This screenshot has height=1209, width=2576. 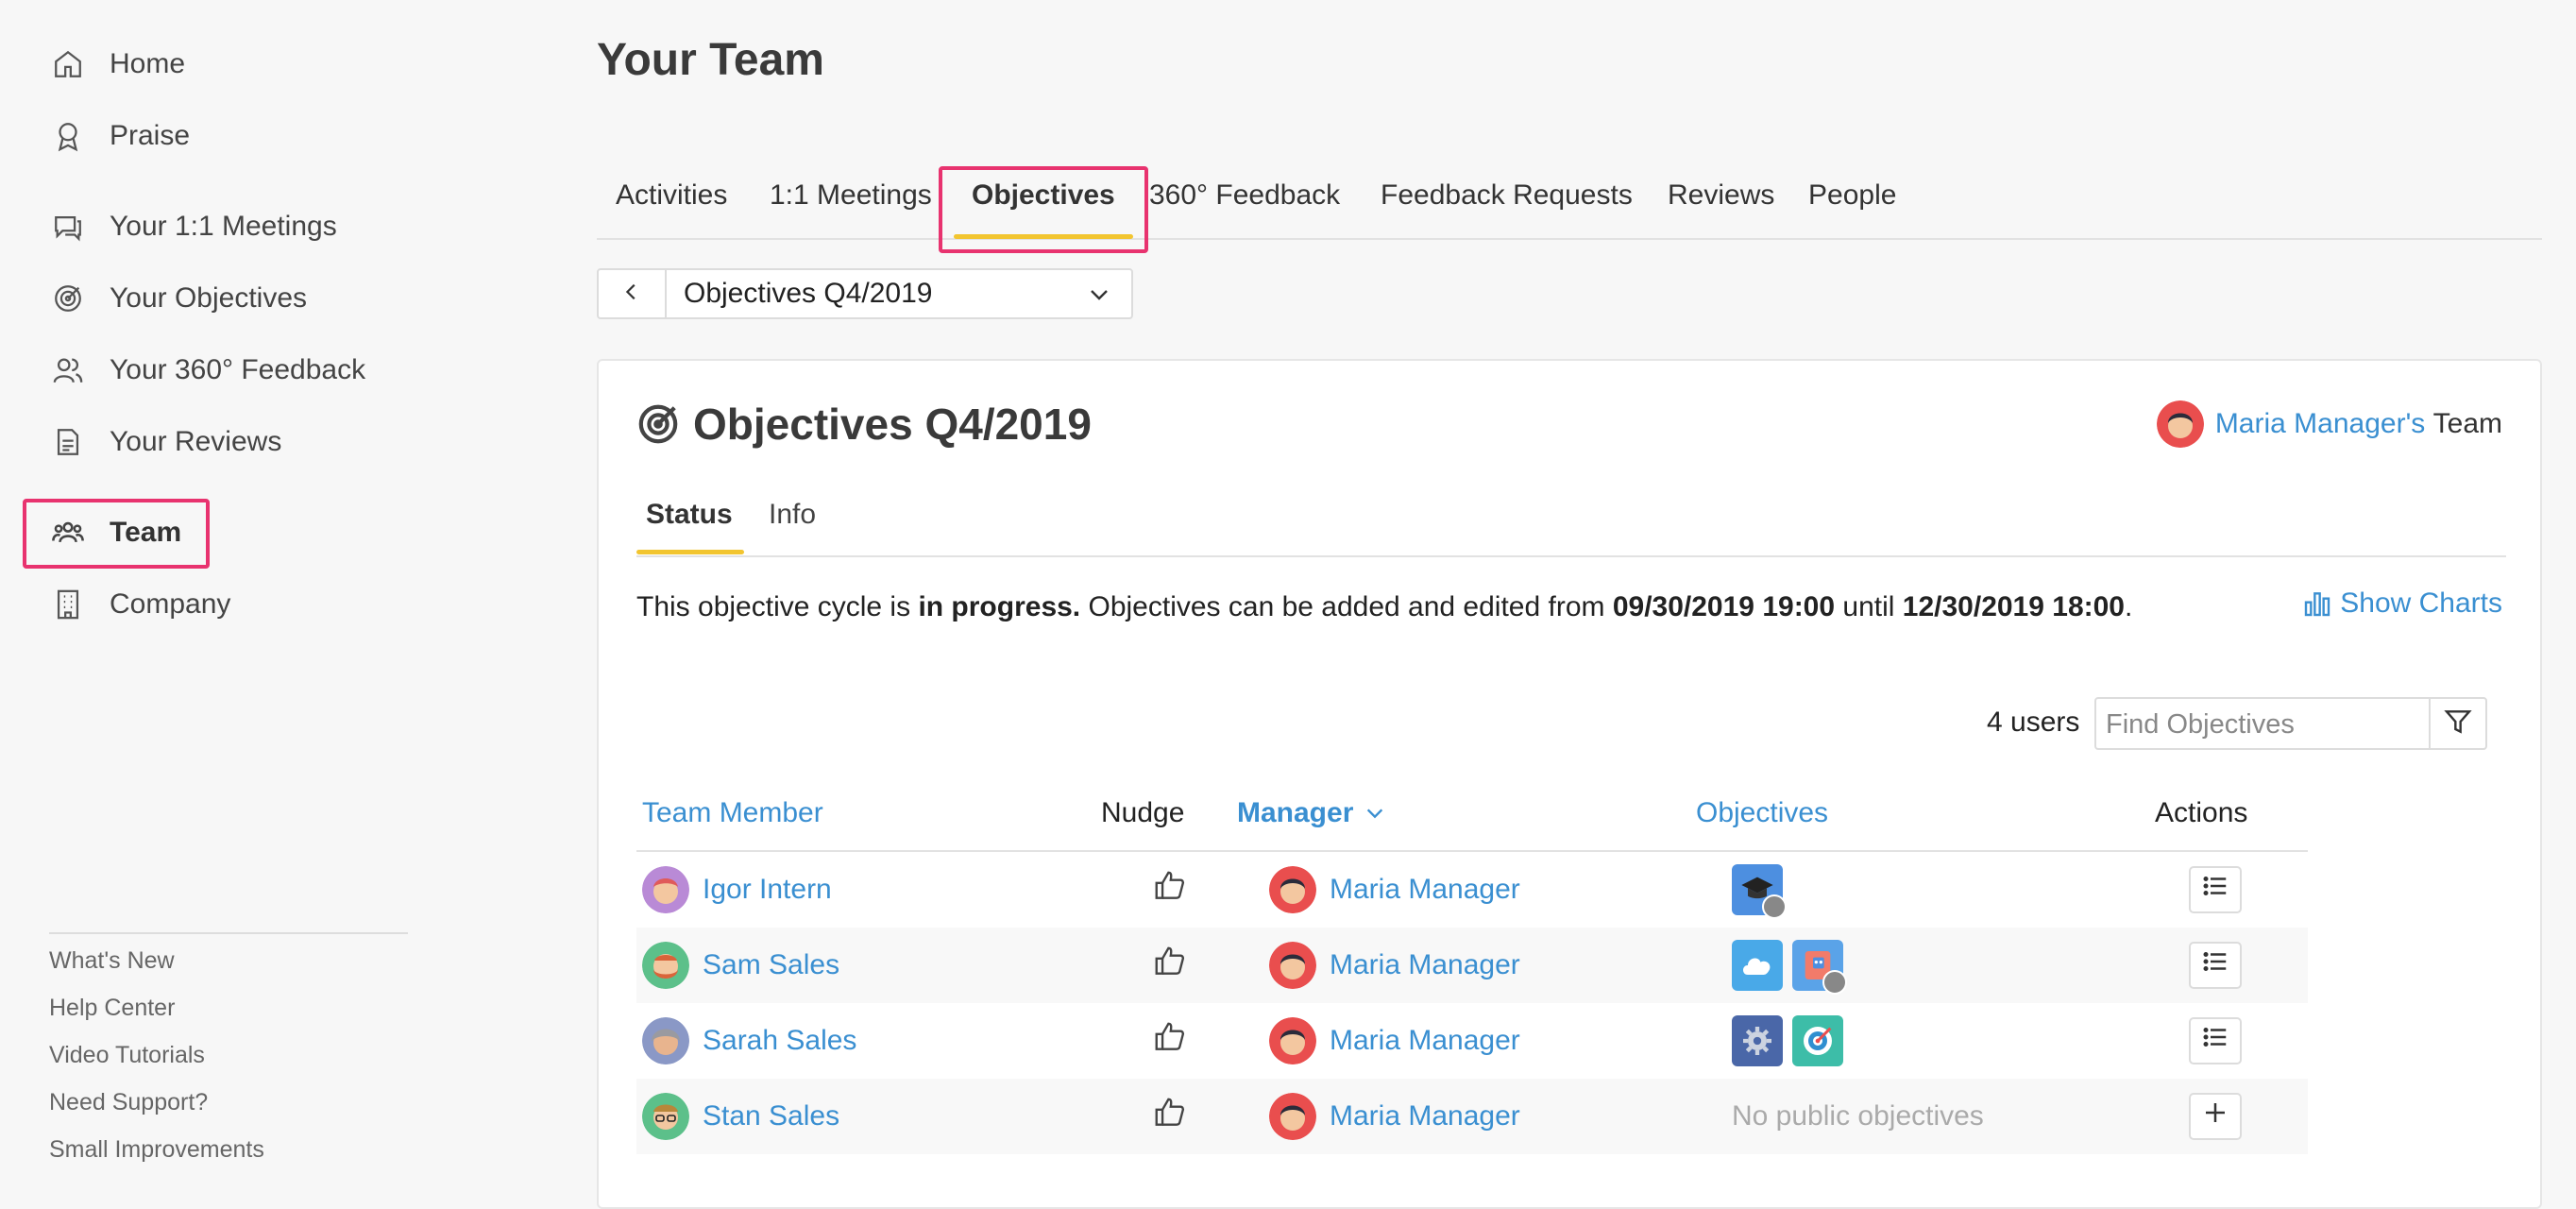 What do you see at coordinates (127, 1056) in the screenshot?
I see `footer-link-video-tutorials: Video Tutorials` at bounding box center [127, 1056].